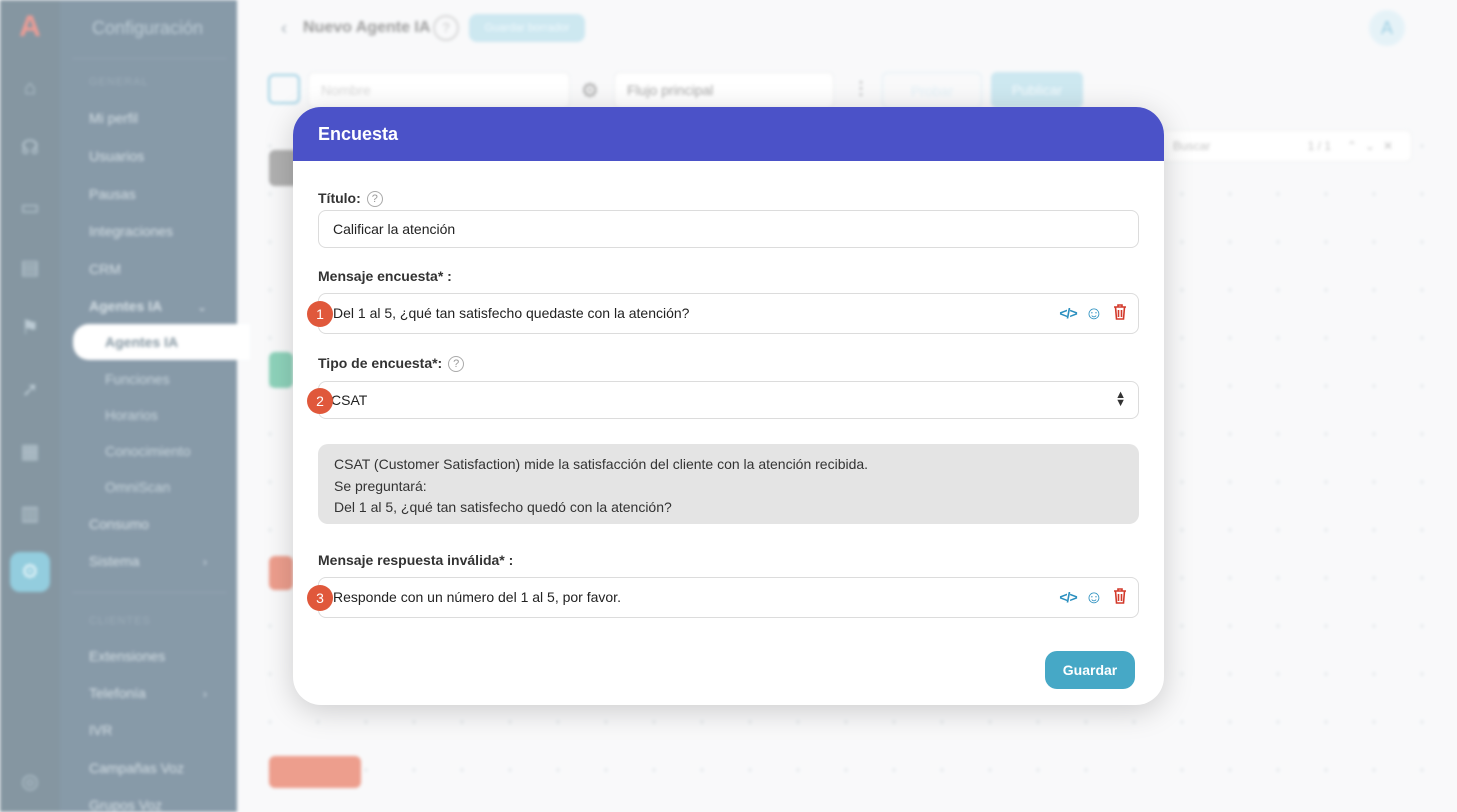 The width and height of the screenshot is (1457, 812). Describe the element at coordinates (339, 198) in the screenshot. I see `titulo-label-text: Título:` at that location.